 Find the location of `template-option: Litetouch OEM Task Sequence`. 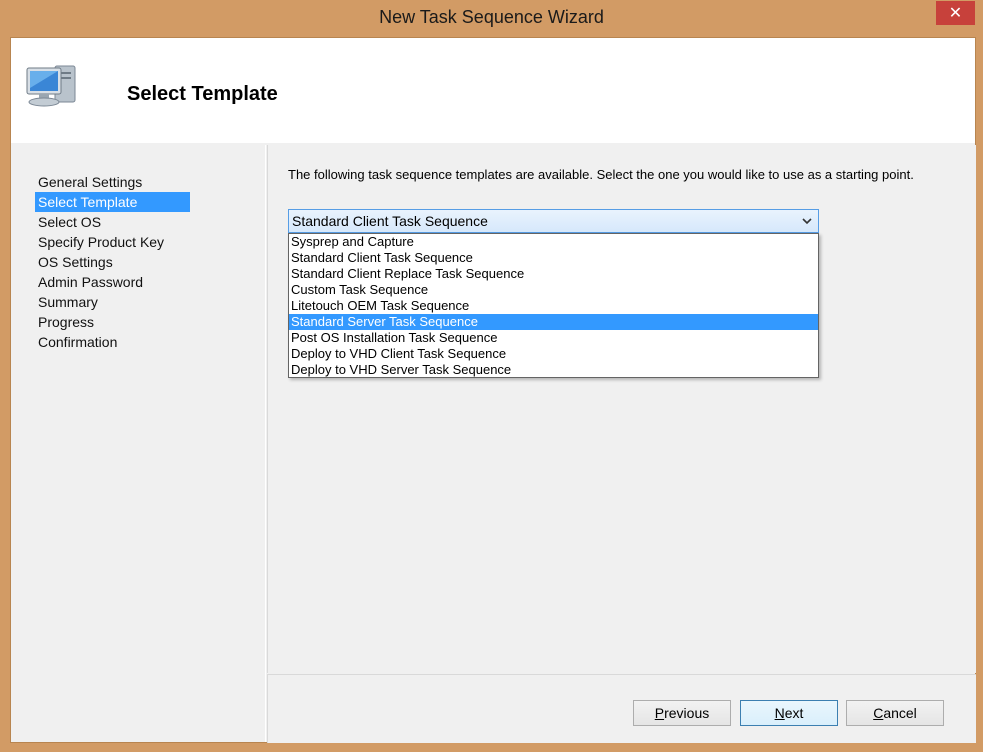

template-option: Litetouch OEM Task Sequence is located at coordinates (553, 306).